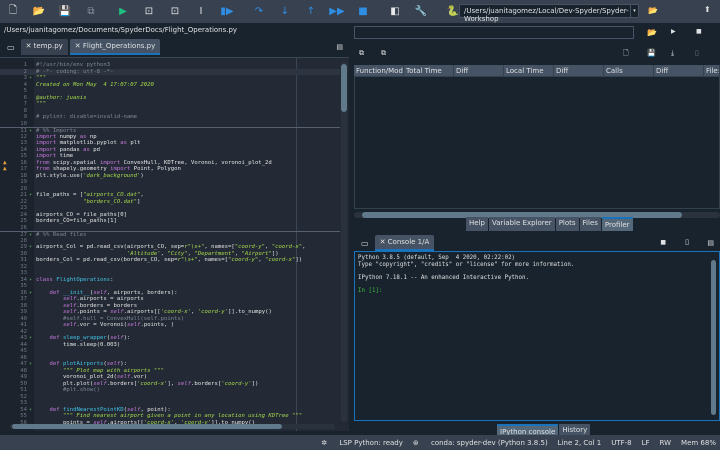 This screenshot has width=720, height=450. What do you see at coordinates (712, 70) in the screenshot?
I see `column-header: File:` at bounding box center [712, 70].